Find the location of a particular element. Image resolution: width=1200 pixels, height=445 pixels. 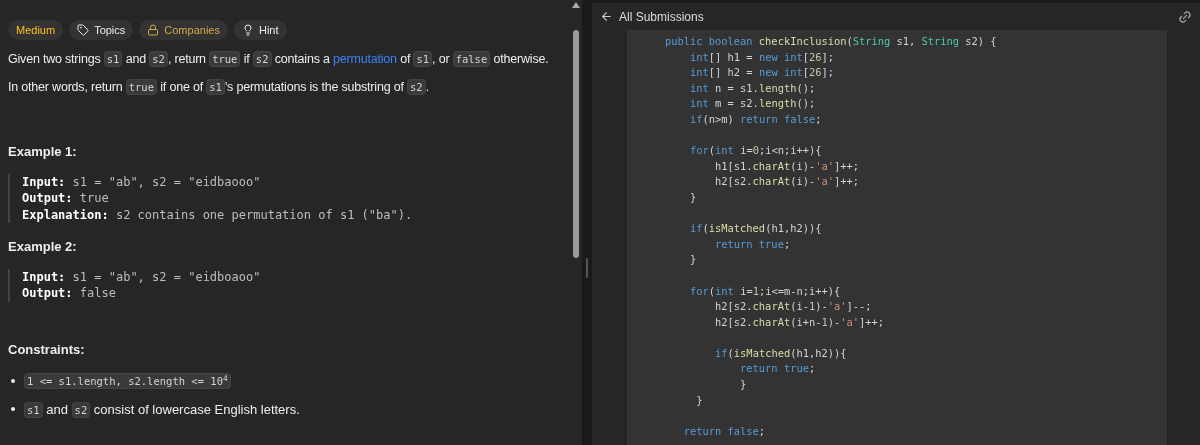

difficulty-badge: Medium is located at coordinates (36, 30).